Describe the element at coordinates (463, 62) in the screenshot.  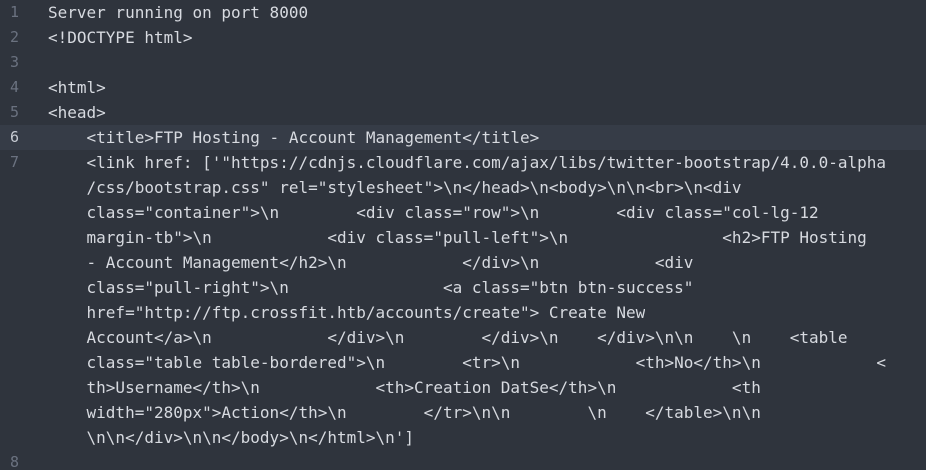
I see `code-line: 3` at that location.